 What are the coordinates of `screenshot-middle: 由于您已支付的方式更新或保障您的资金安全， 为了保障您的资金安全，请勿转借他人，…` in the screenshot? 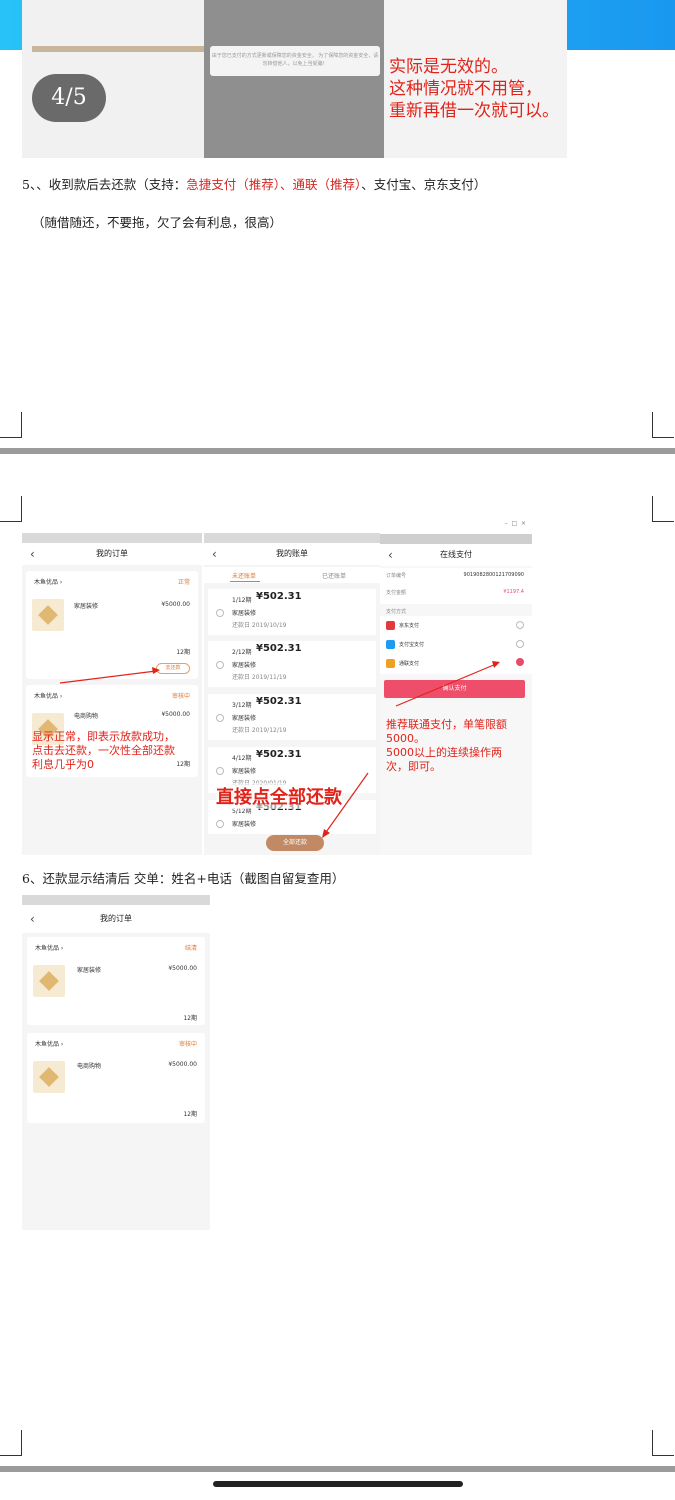 It's located at (294, 79).